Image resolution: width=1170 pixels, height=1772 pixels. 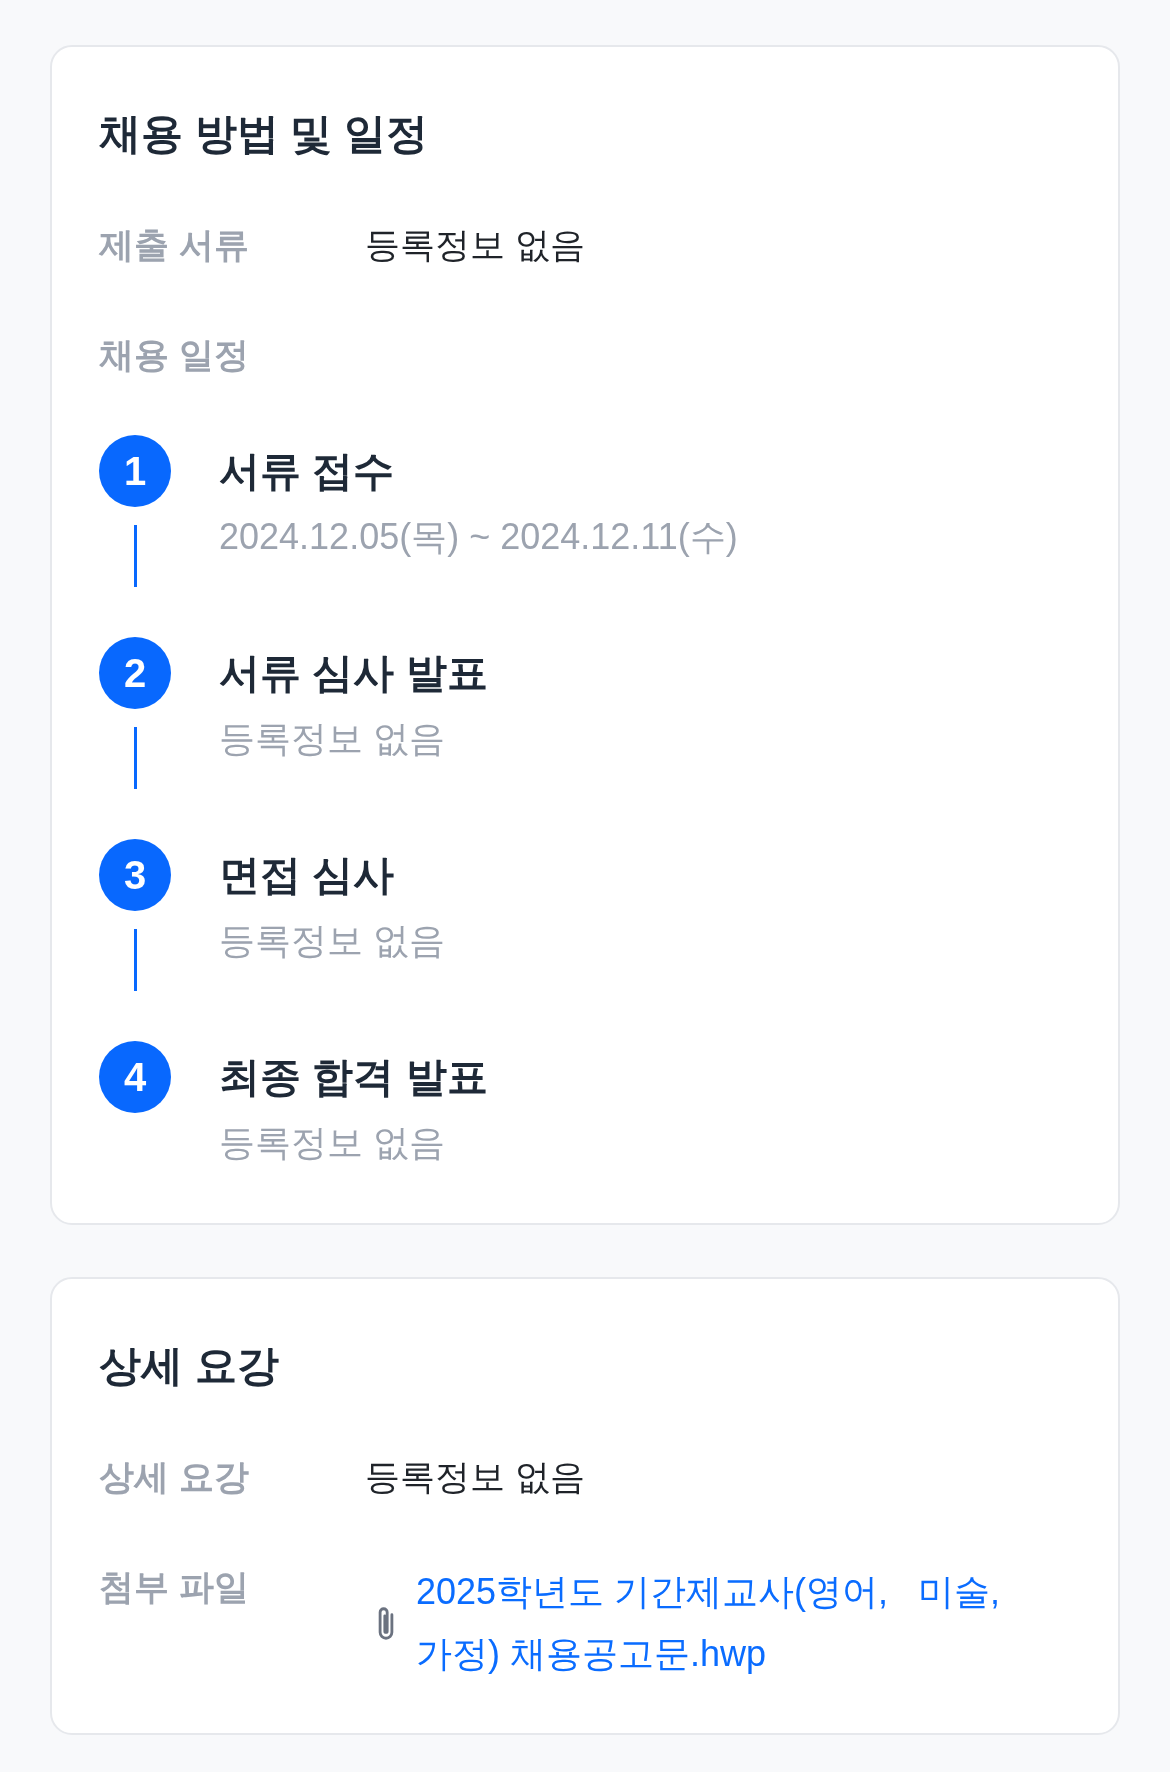 I want to click on step-detail: 2024.12.05(목) ~ 2024.12.11(수), so click(x=478, y=537).